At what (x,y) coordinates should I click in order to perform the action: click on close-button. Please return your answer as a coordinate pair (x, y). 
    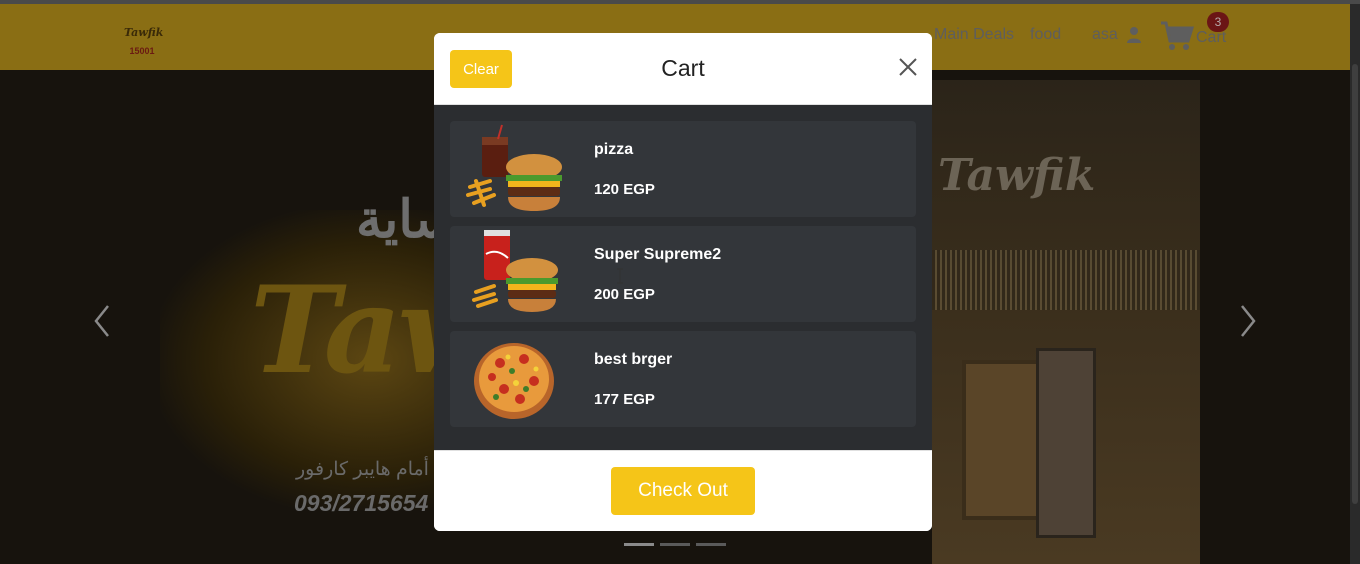
    Looking at the image, I should click on (908, 67).